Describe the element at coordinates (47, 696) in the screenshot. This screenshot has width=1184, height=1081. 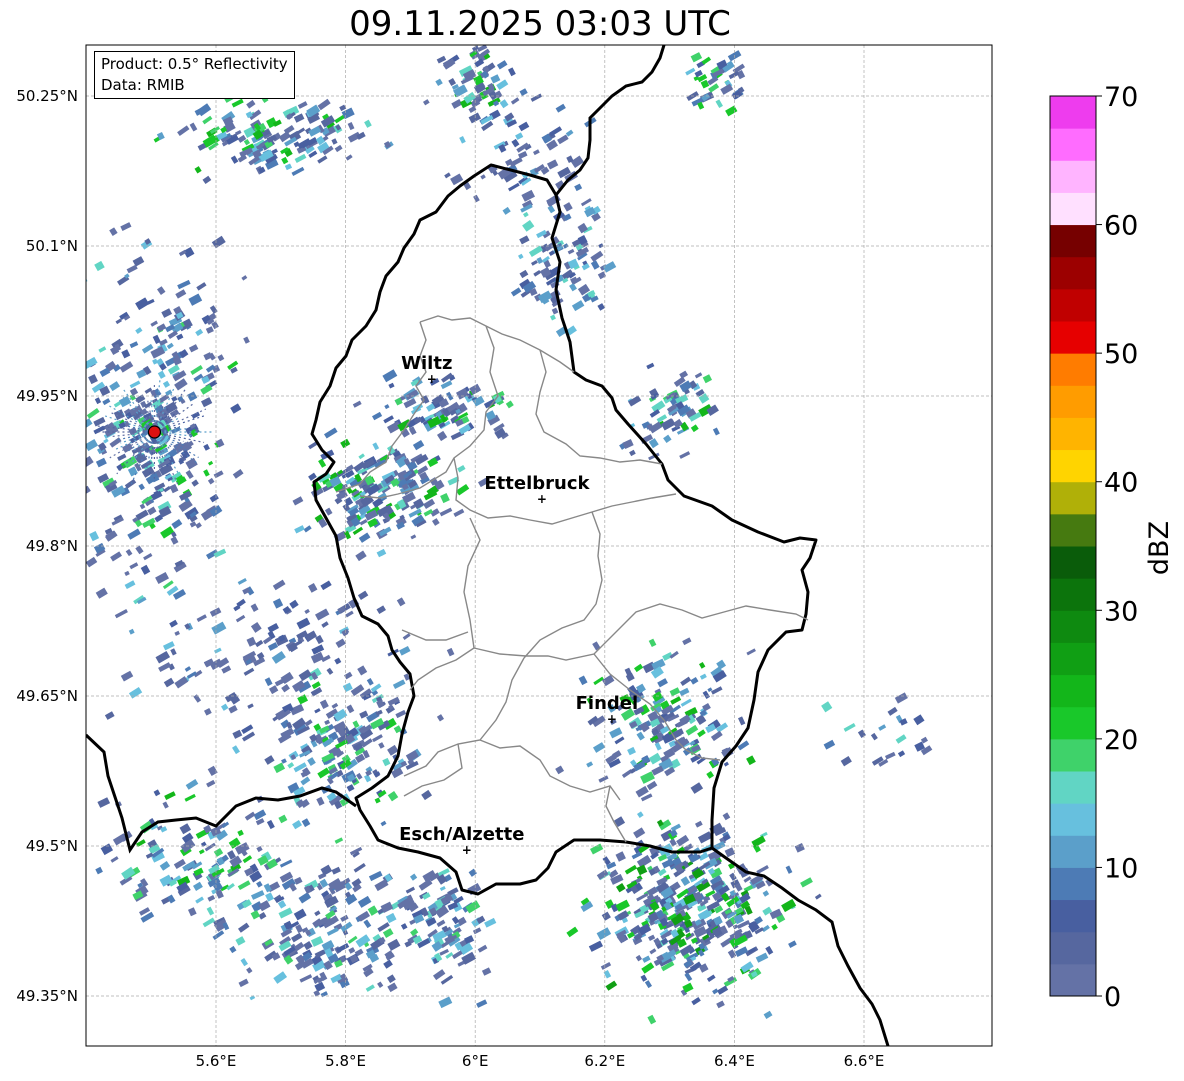
I see `lat-tick-label: 49.65°N` at that location.